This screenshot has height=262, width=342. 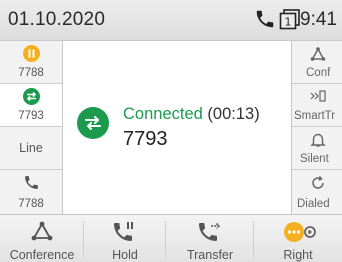 I want to click on hold-icon, so click(x=31, y=53).